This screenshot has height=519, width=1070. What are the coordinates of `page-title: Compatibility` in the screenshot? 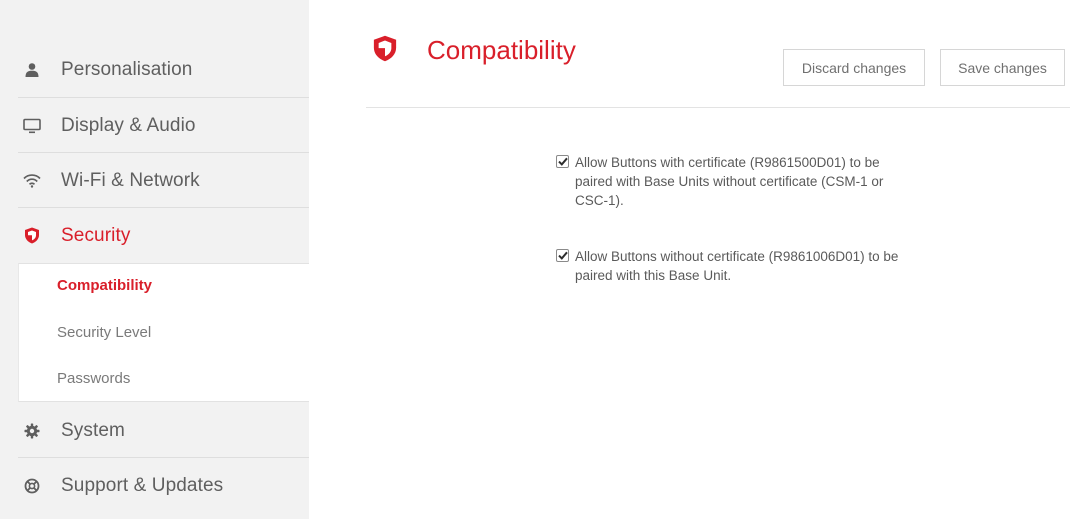 It's located at (501, 50).